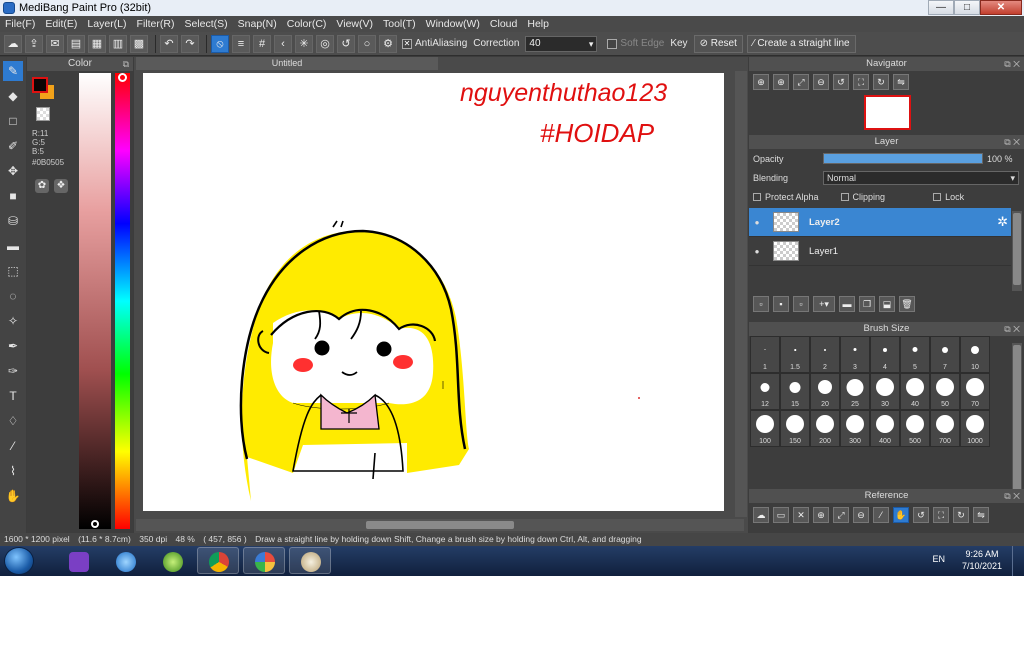 The width and height of the screenshot is (1024, 661). What do you see at coordinates (861, 515) in the screenshot?
I see `reference-zoom-out-icon: ⊖` at bounding box center [861, 515].